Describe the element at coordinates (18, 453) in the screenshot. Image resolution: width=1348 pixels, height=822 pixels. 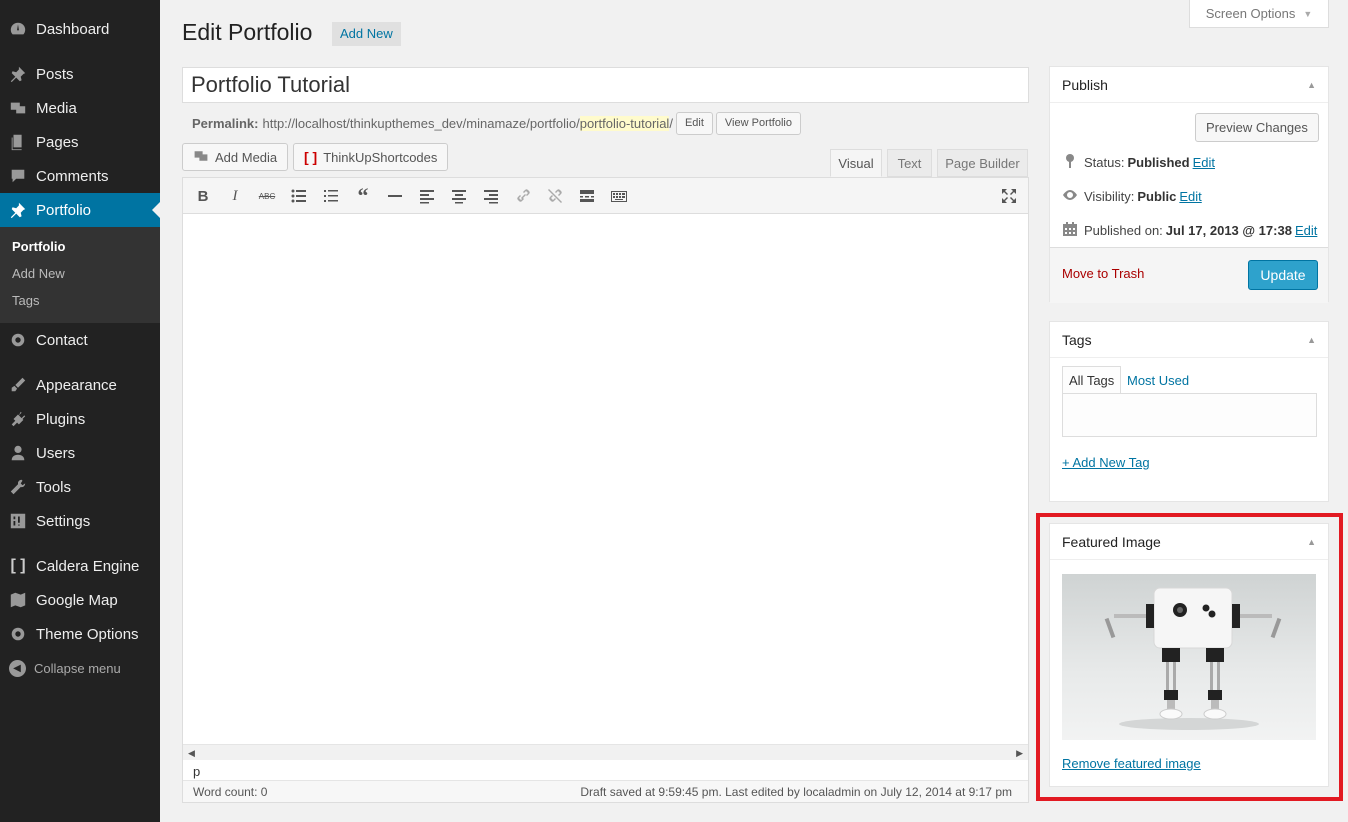
I see `user-icon` at that location.